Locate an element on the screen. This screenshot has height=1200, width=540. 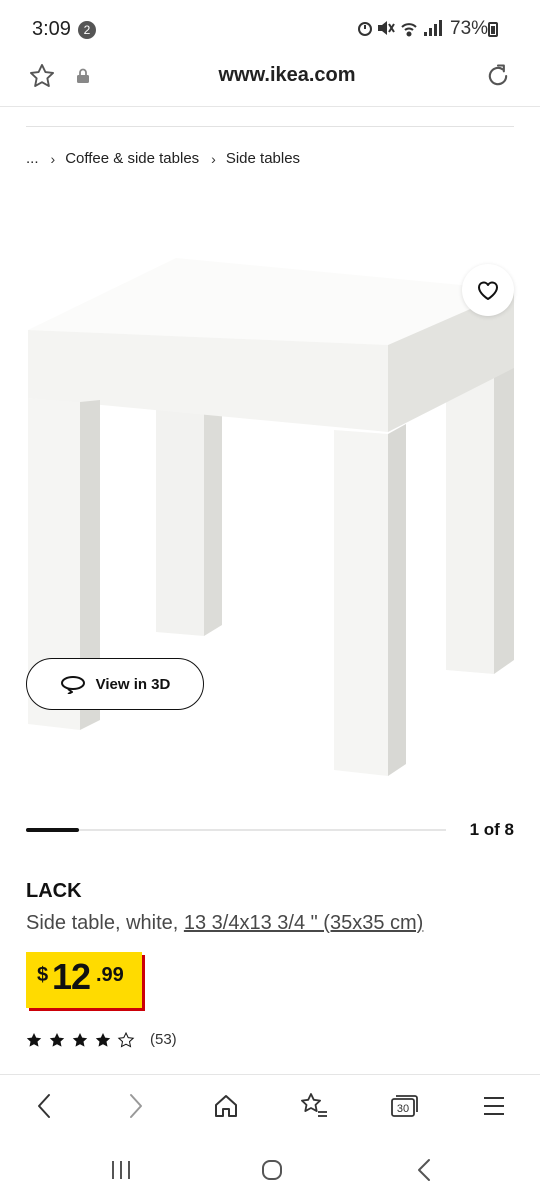
bookmarks-button is located at coordinates (314, 1106).